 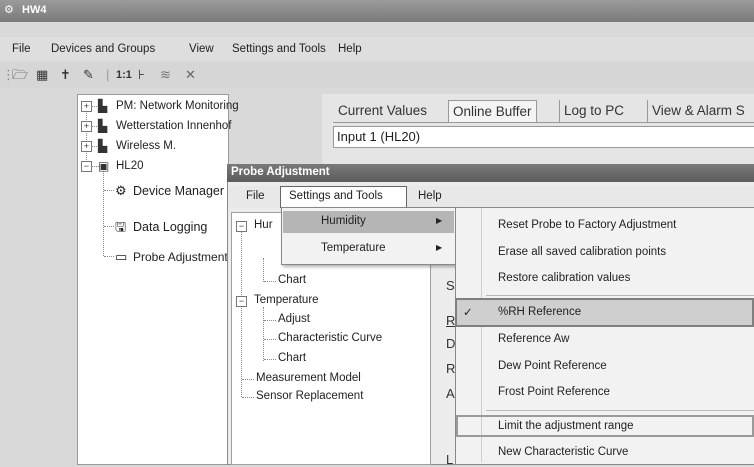 I want to click on submenu-highlight, so click(x=368, y=222).